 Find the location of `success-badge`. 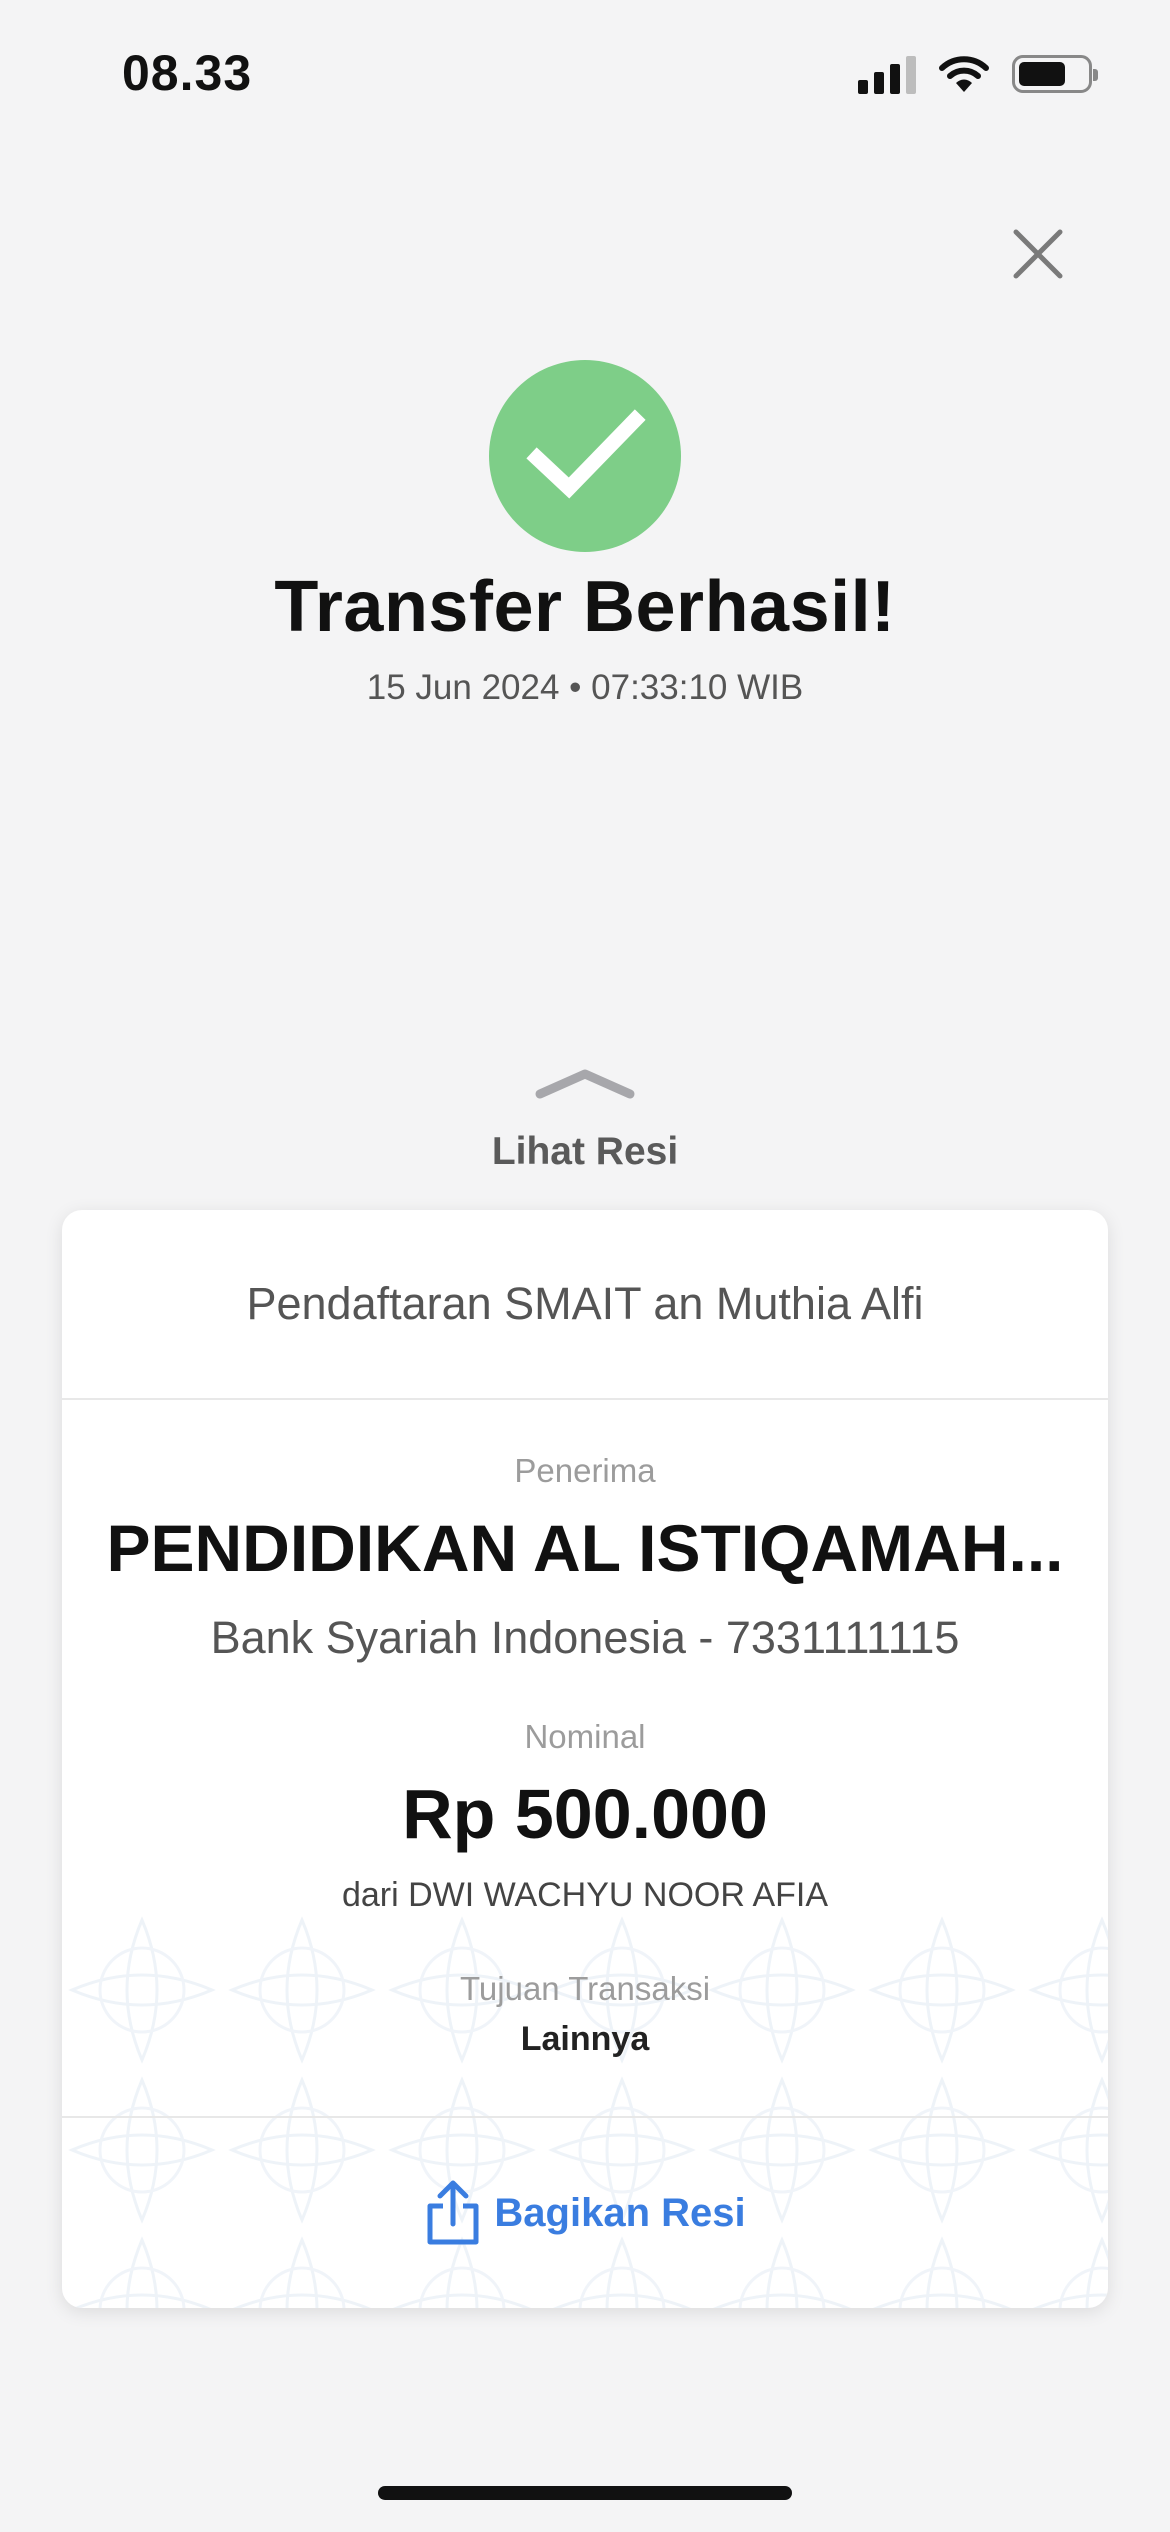

success-badge is located at coordinates (585, 456).